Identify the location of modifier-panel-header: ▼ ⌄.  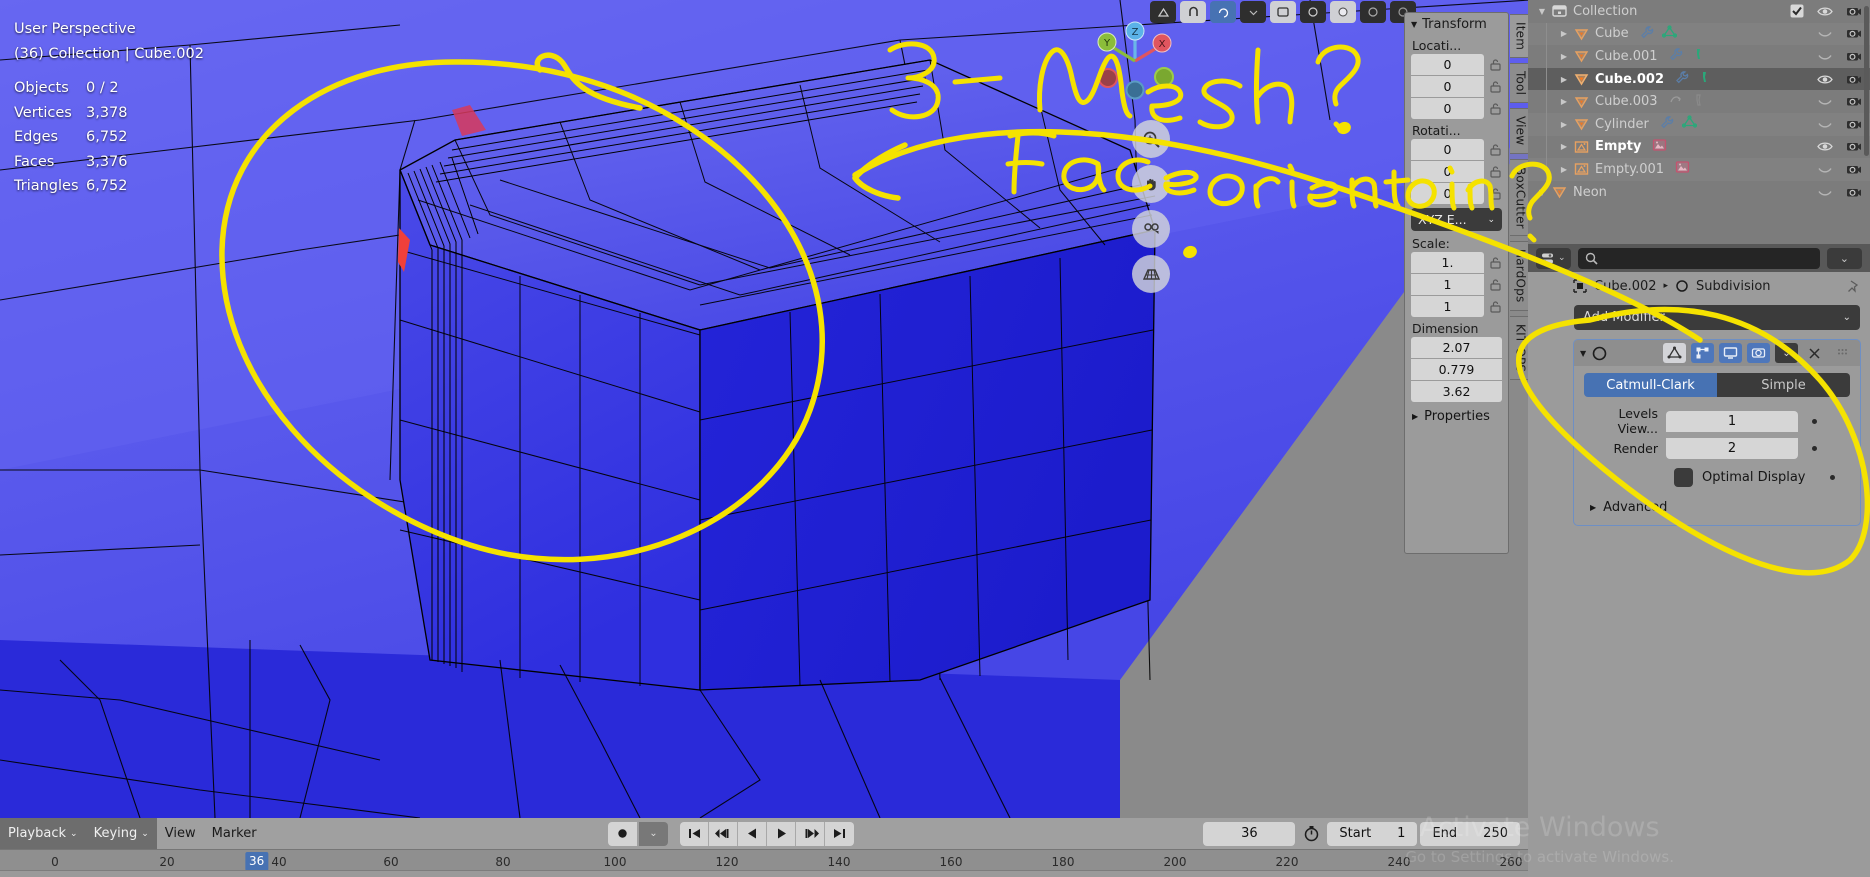
(1717, 353).